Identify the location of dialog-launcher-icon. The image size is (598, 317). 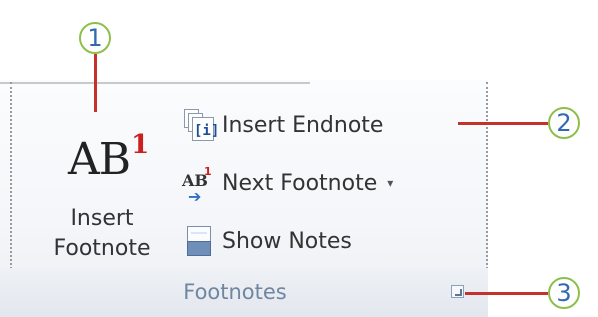
(457, 291).